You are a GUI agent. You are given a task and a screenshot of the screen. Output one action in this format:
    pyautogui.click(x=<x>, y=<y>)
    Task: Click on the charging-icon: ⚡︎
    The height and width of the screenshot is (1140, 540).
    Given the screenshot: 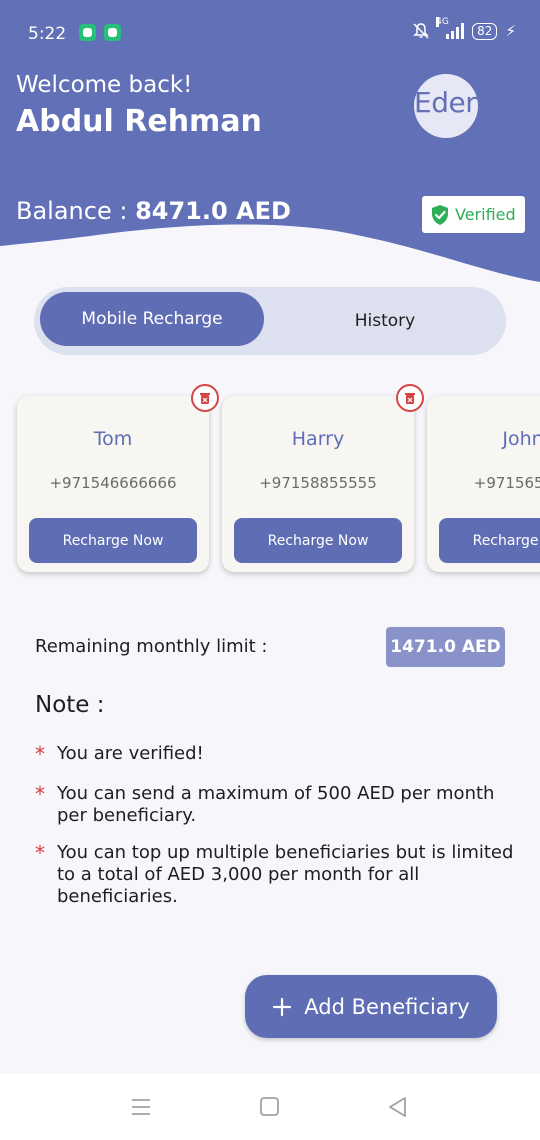 What is the action you would take?
    pyautogui.click(x=510, y=31)
    